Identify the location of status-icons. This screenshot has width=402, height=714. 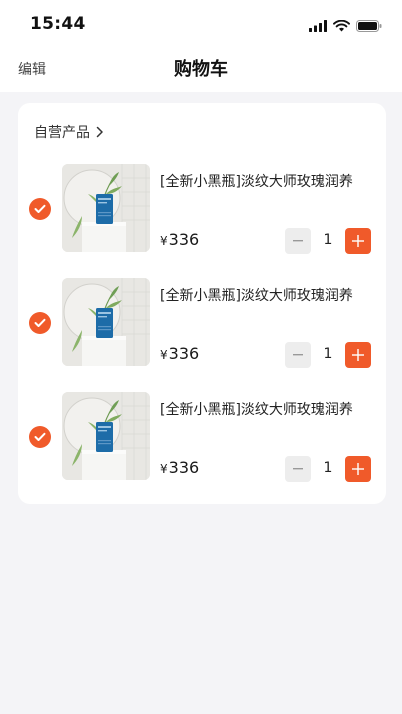
(345, 26).